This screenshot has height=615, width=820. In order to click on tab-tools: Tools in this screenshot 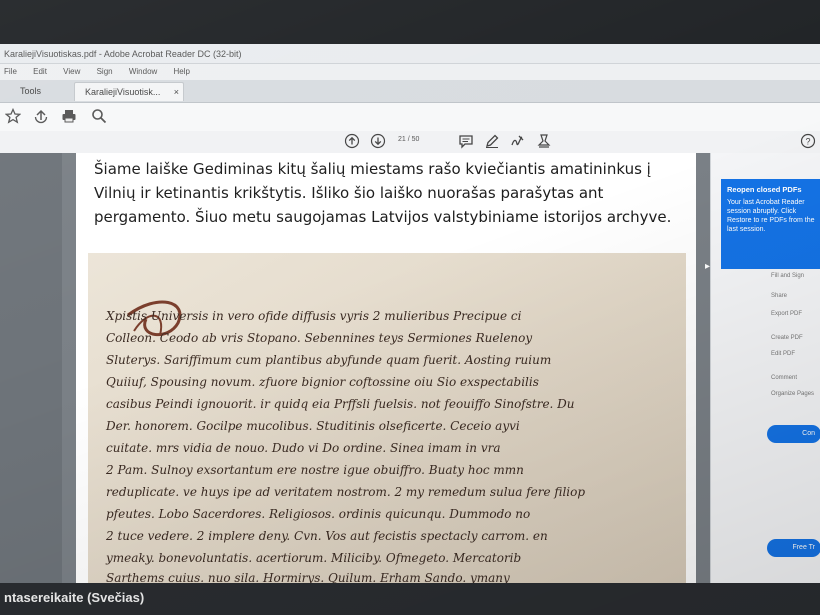, I will do `click(34, 91)`.